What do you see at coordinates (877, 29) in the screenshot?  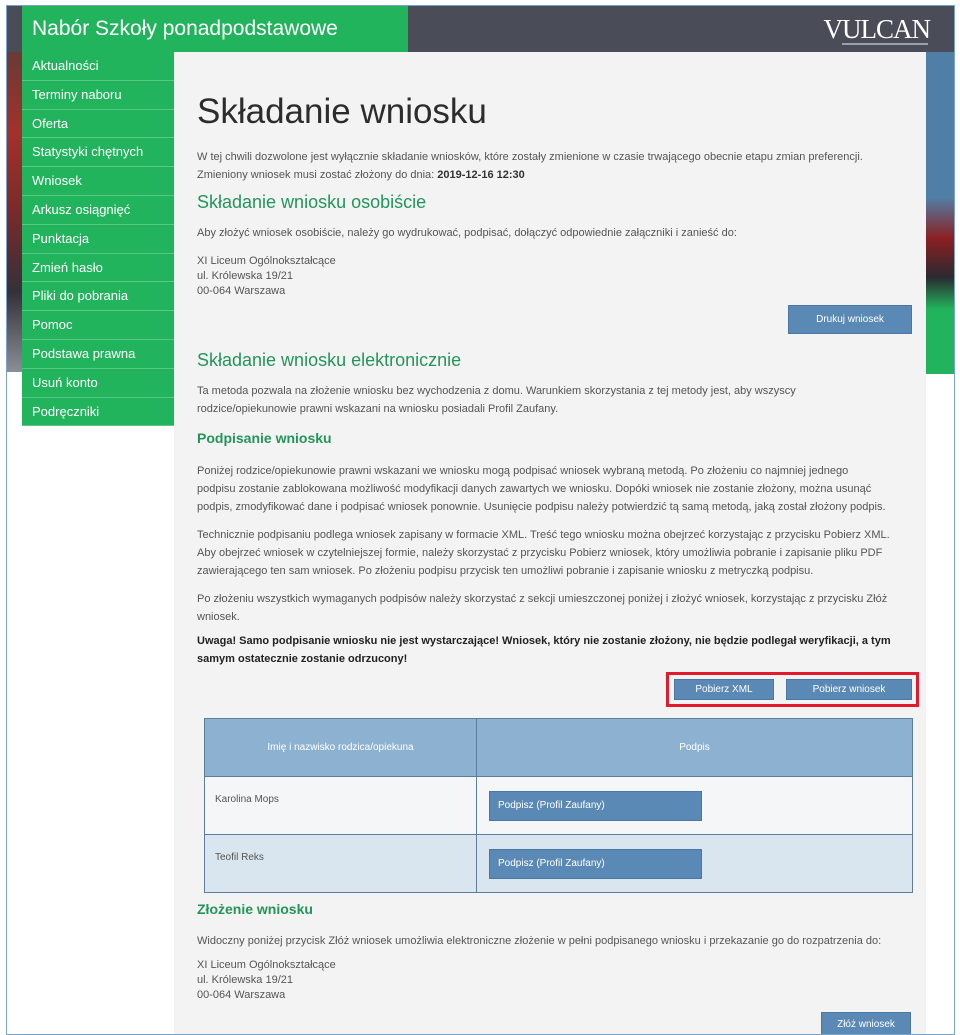 I see `vulcan-logo: VULCAN` at bounding box center [877, 29].